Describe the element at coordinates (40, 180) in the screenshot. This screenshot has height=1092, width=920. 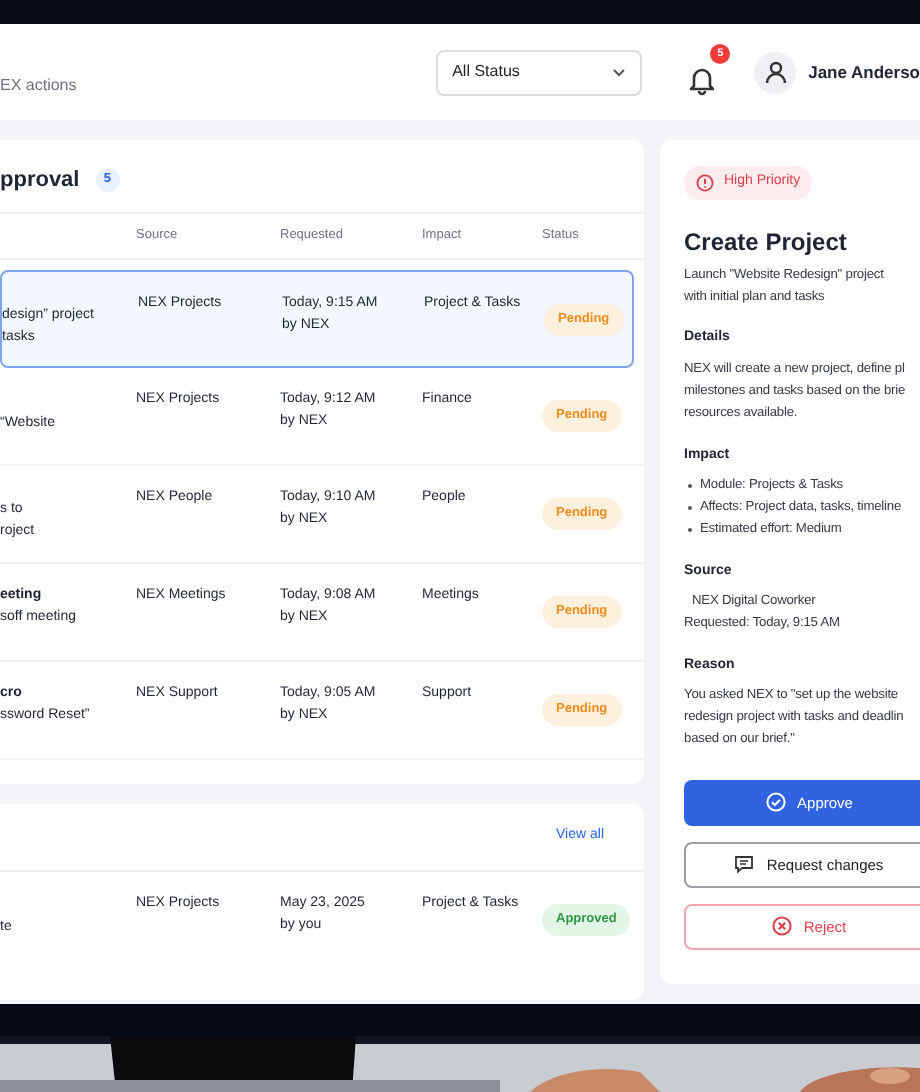
I see `card-title: pproval` at that location.